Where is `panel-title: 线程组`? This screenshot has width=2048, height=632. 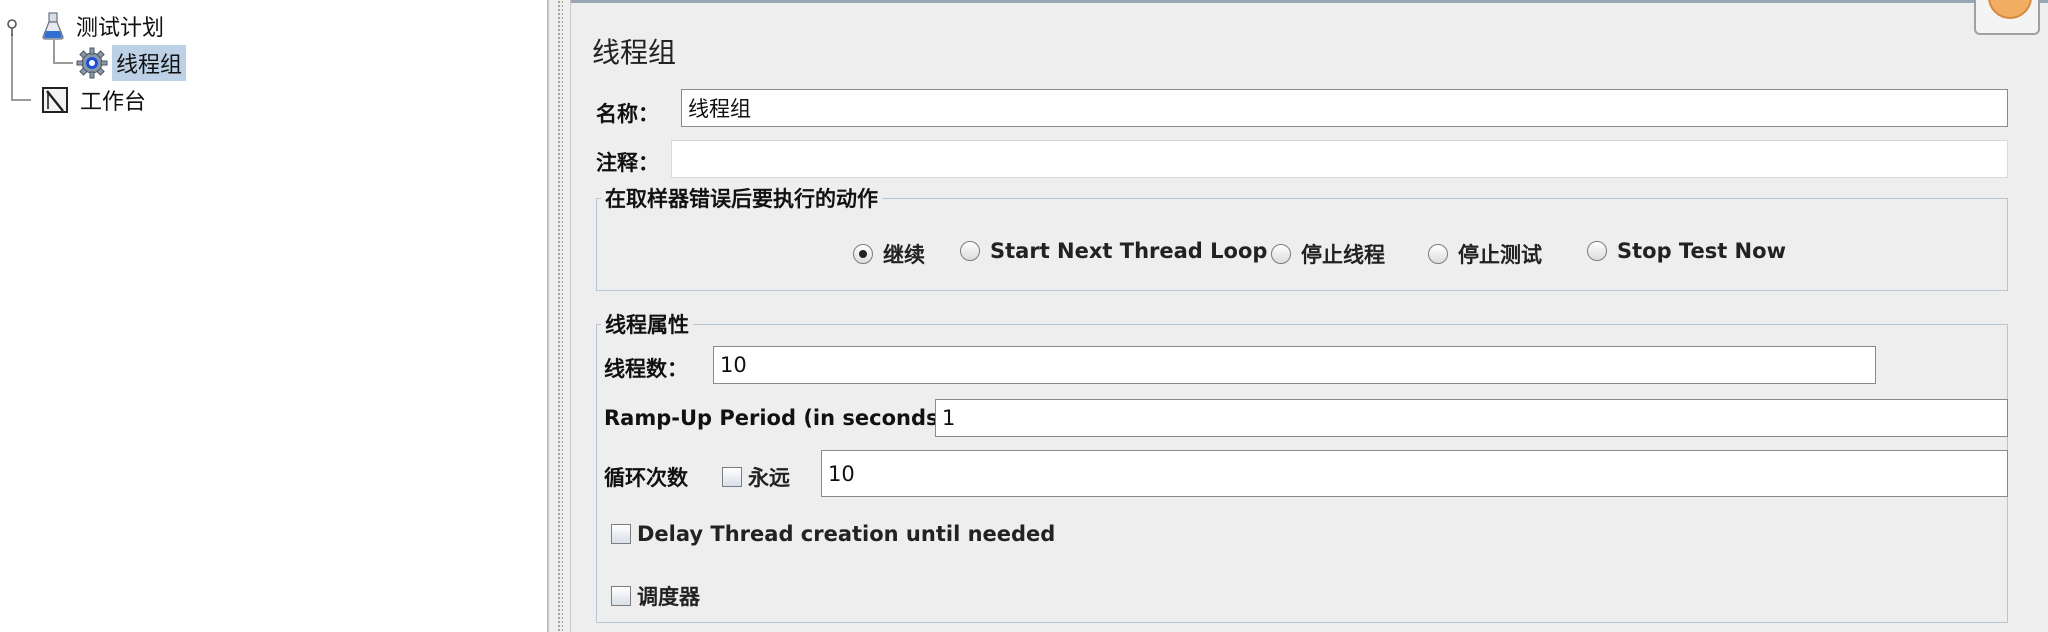
panel-title: 线程组 is located at coordinates (634, 52).